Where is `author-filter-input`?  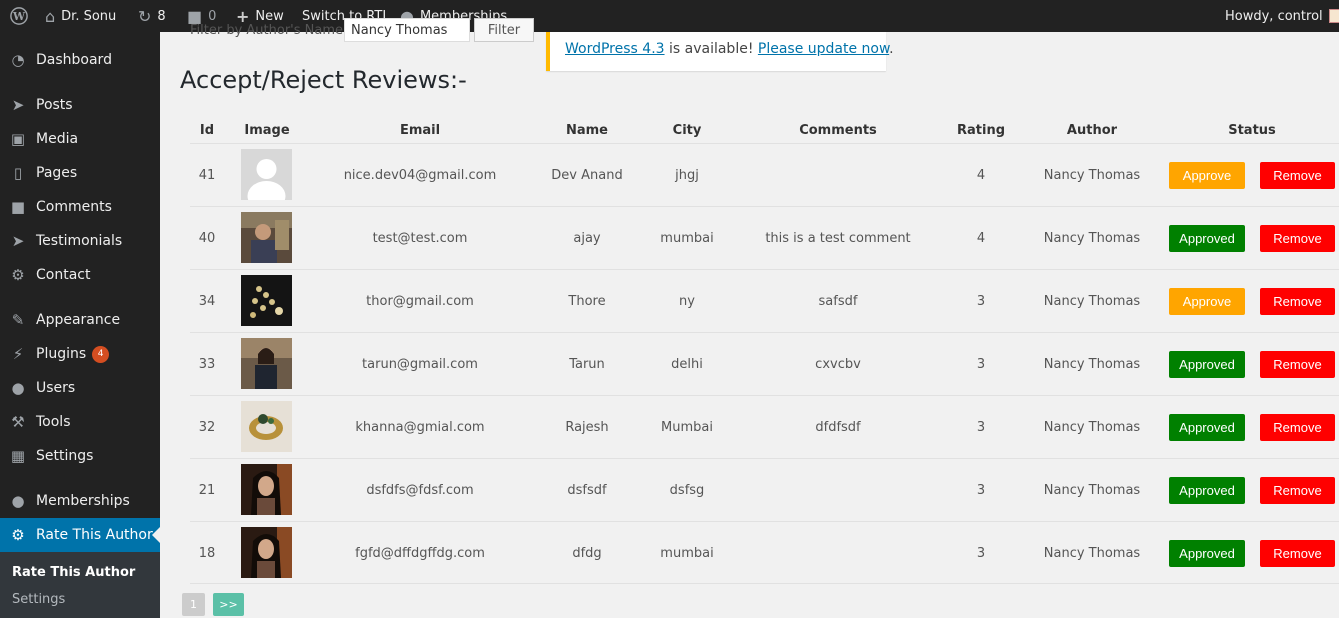 author-filter-input is located at coordinates (407, 30).